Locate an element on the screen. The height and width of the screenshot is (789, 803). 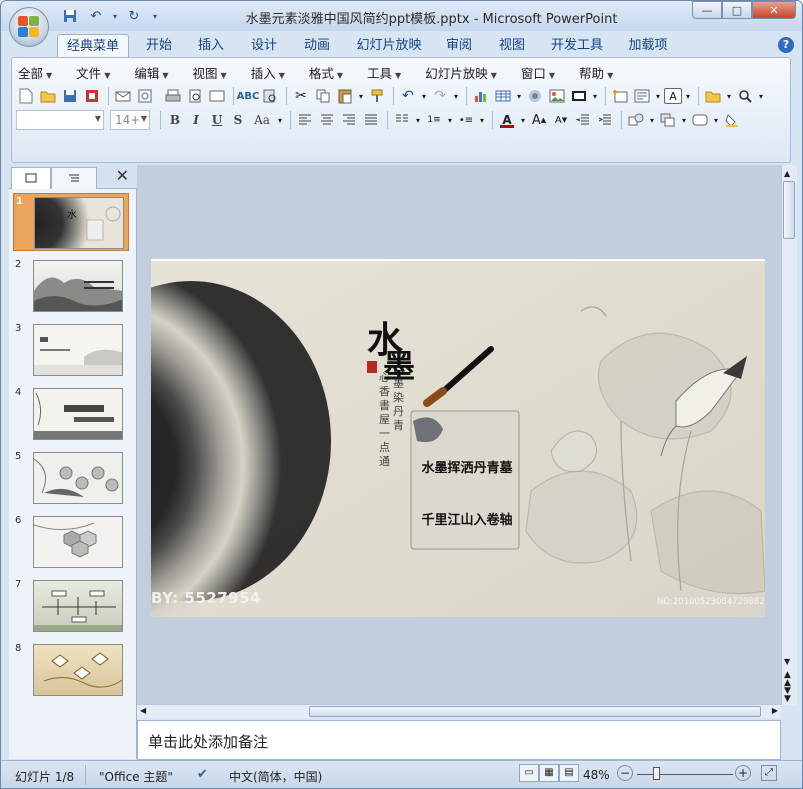
undo-icon: ↶ is located at coordinates (408, 96).